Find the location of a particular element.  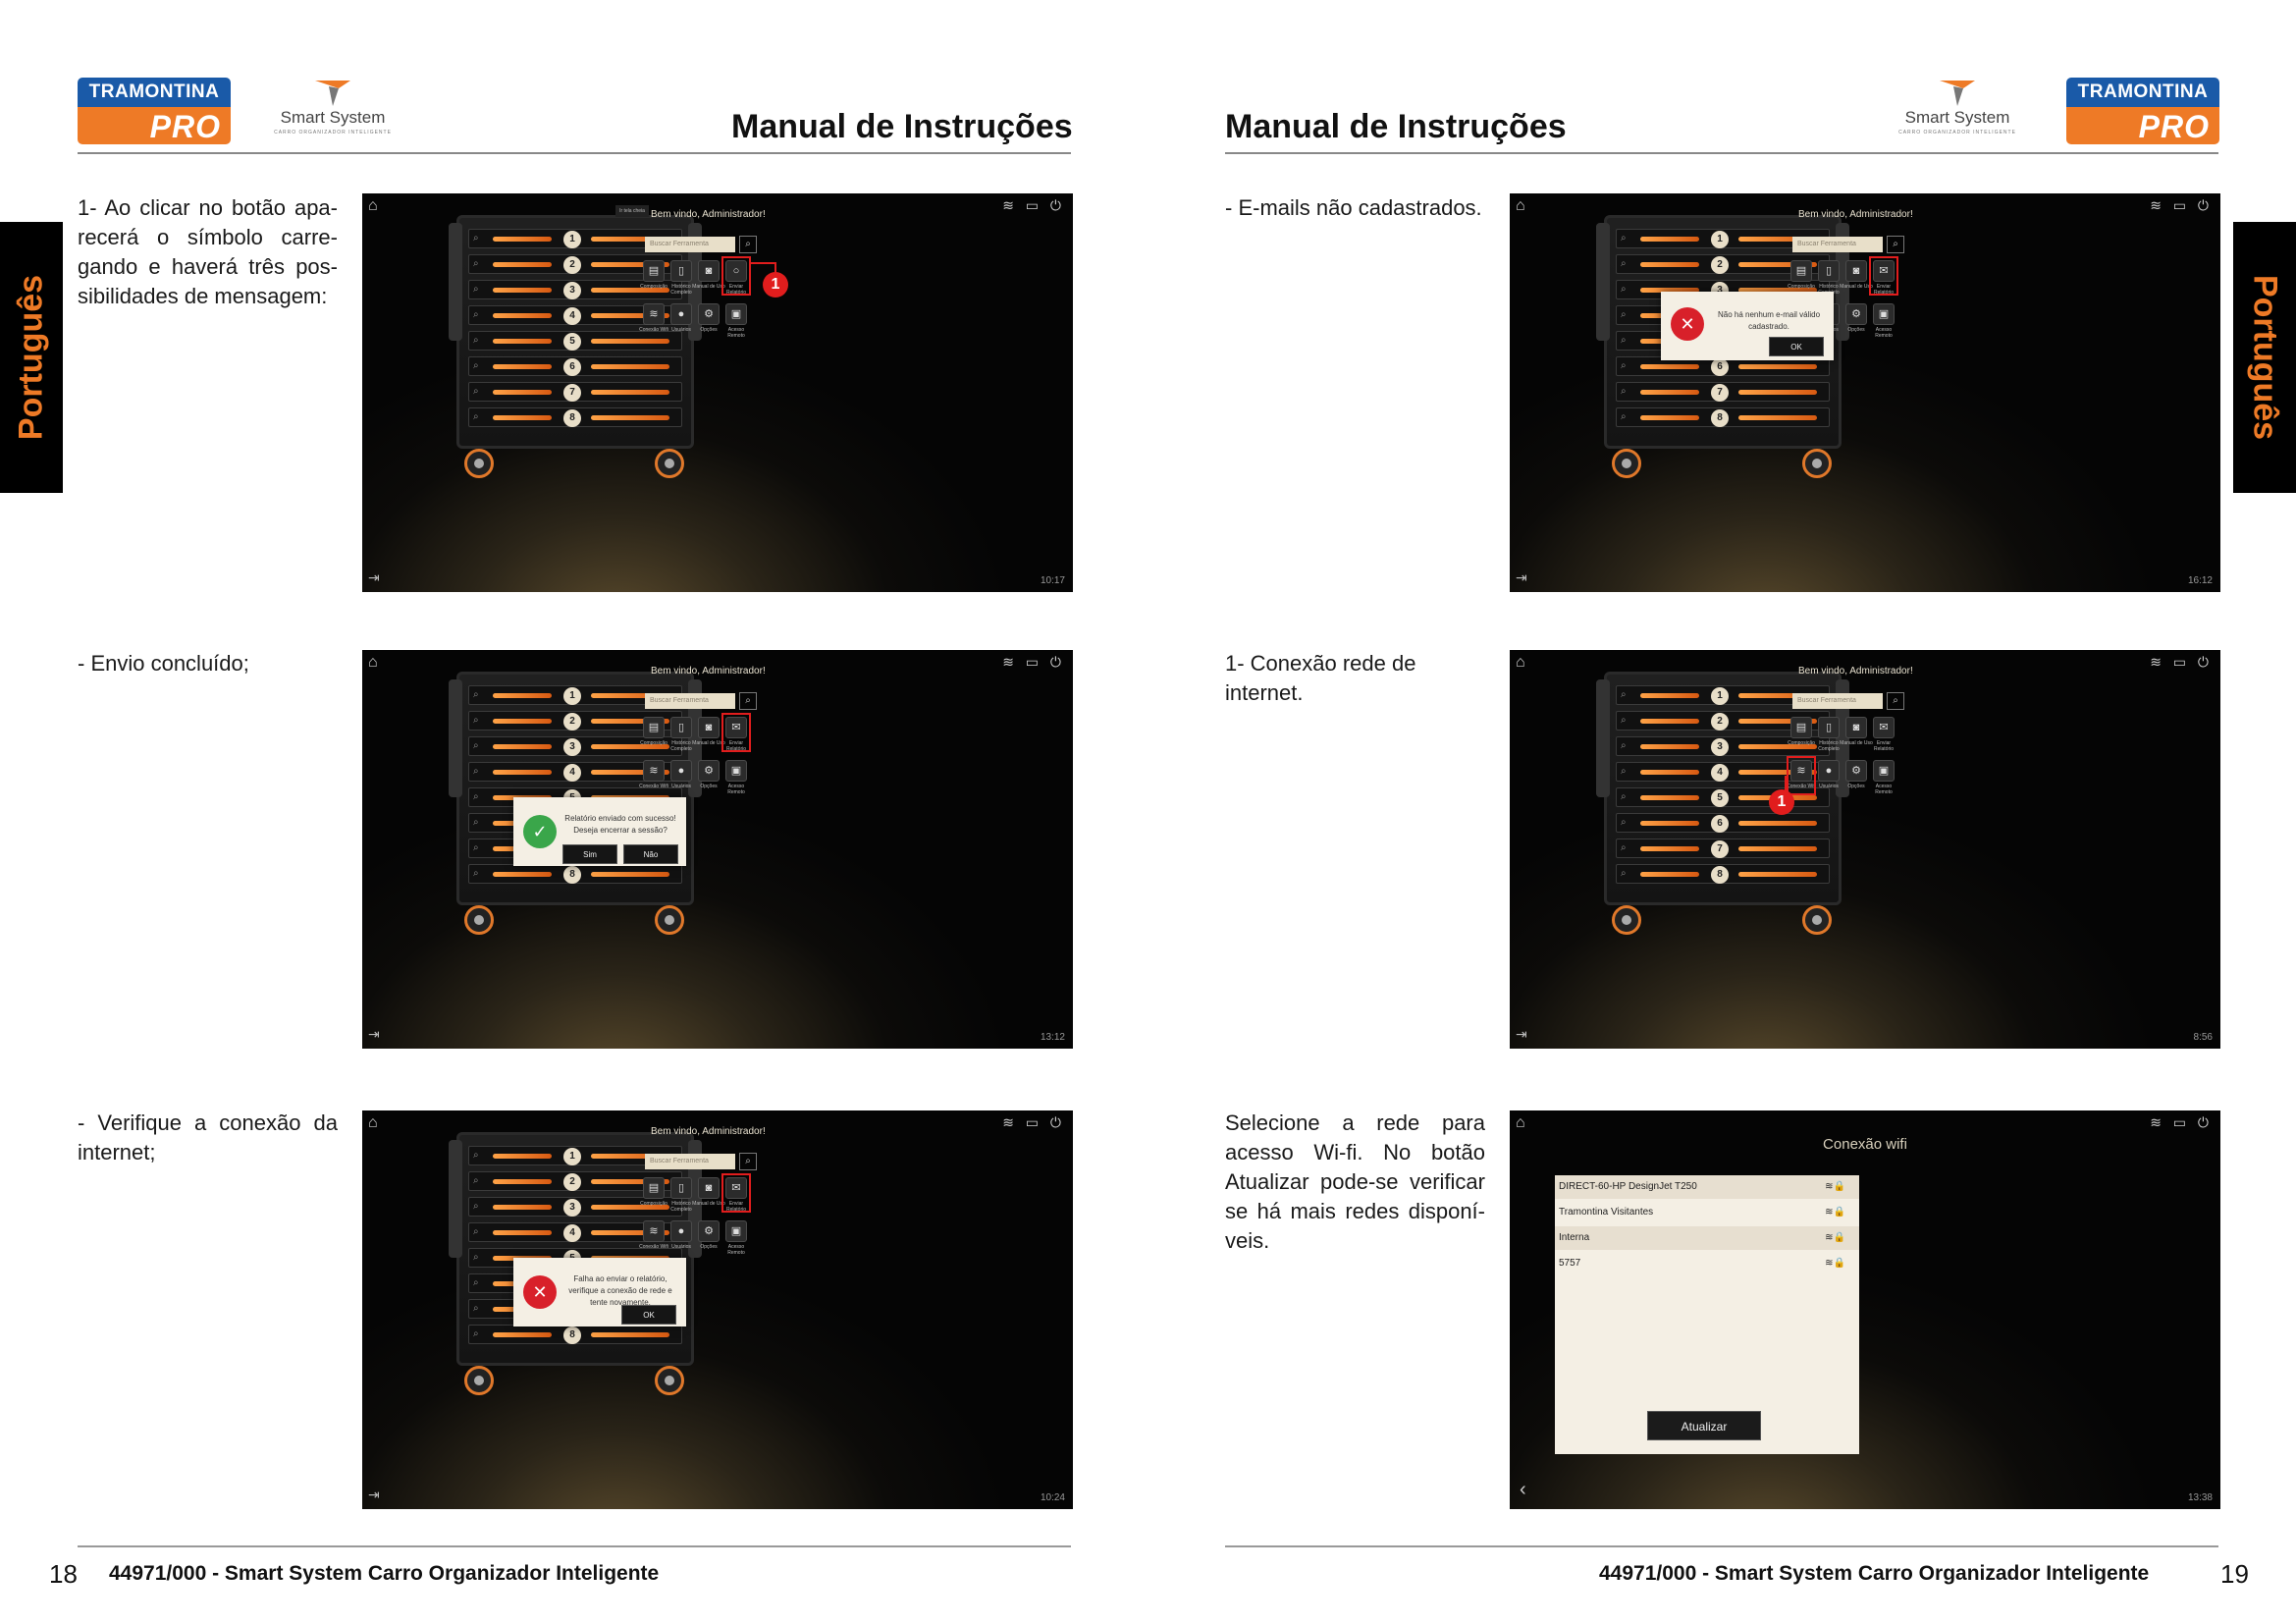

wifi-network-item: 5757 ≋🔒 is located at coordinates (1707, 1263).